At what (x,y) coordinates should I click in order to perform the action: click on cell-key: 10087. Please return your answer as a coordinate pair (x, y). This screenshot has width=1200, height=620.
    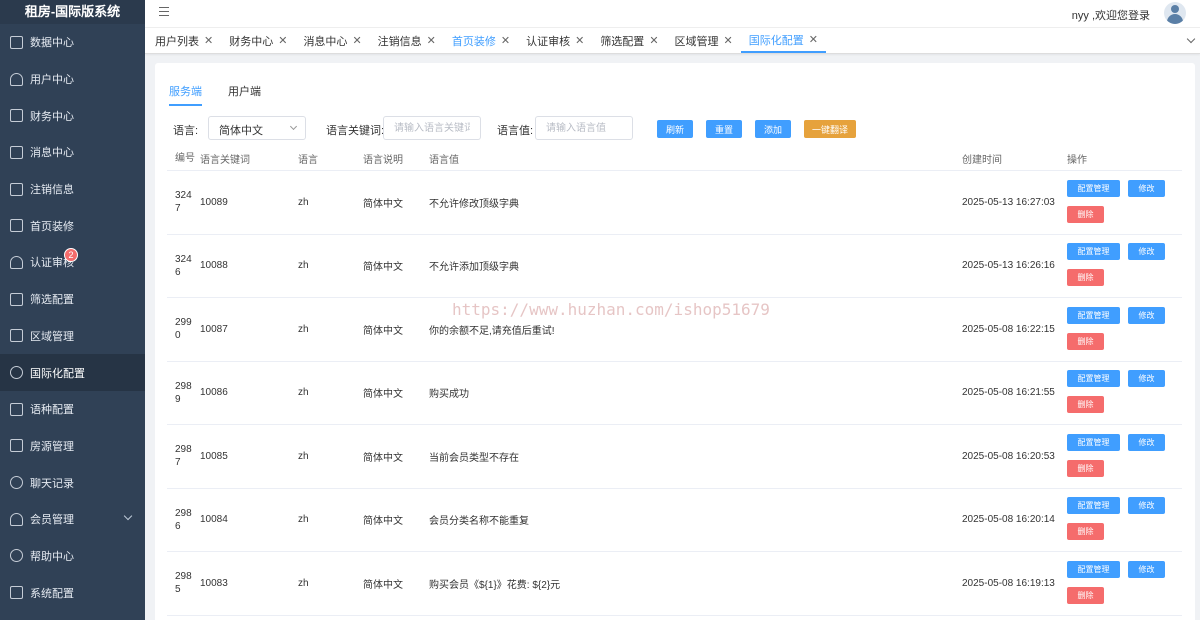
    Looking at the image, I should click on (214, 329).